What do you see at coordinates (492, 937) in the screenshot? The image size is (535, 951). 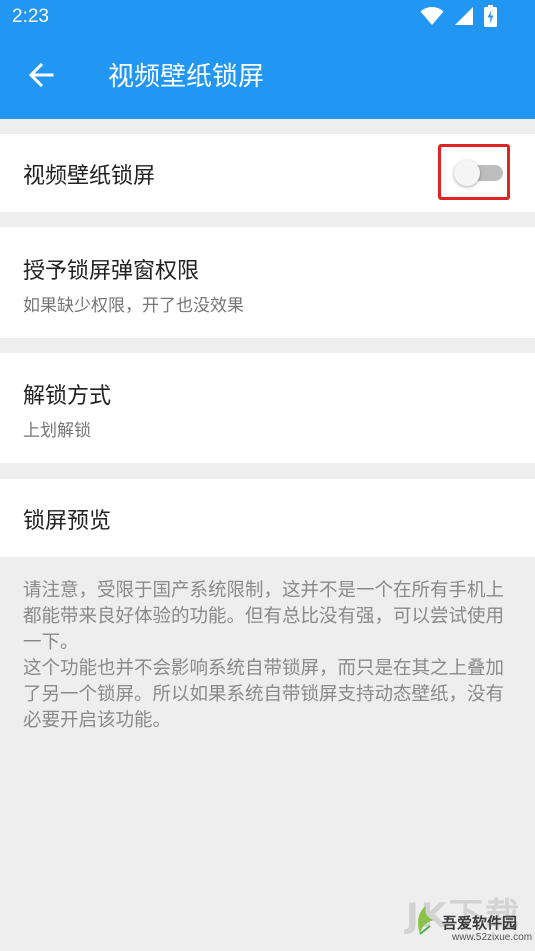 I see `watermark-url: www.52zixue.com` at bounding box center [492, 937].